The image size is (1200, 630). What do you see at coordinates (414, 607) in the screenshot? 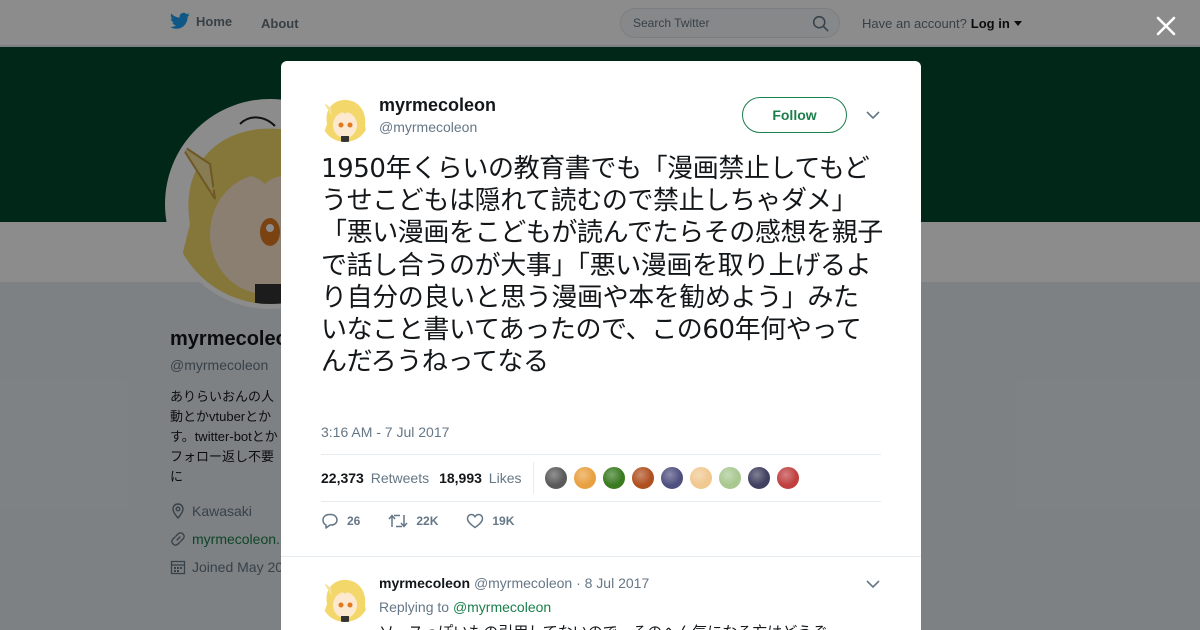
I see `replying-to-prefix: Replying to` at bounding box center [414, 607].